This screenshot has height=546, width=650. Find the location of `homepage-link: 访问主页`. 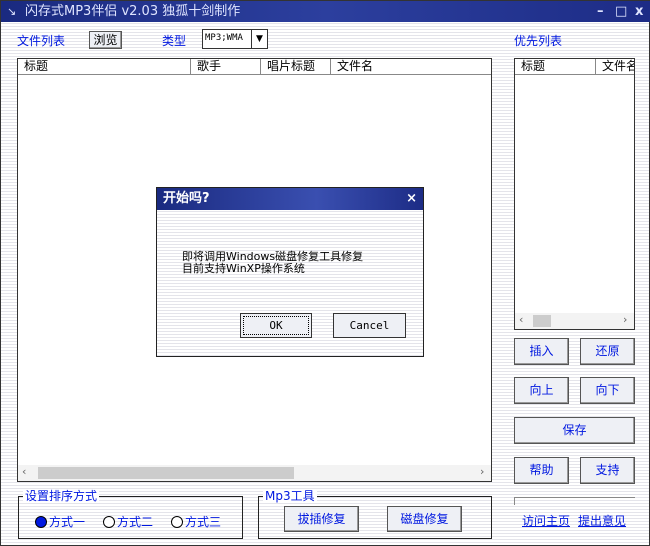

homepage-link: 访问主页 is located at coordinates (546, 520).